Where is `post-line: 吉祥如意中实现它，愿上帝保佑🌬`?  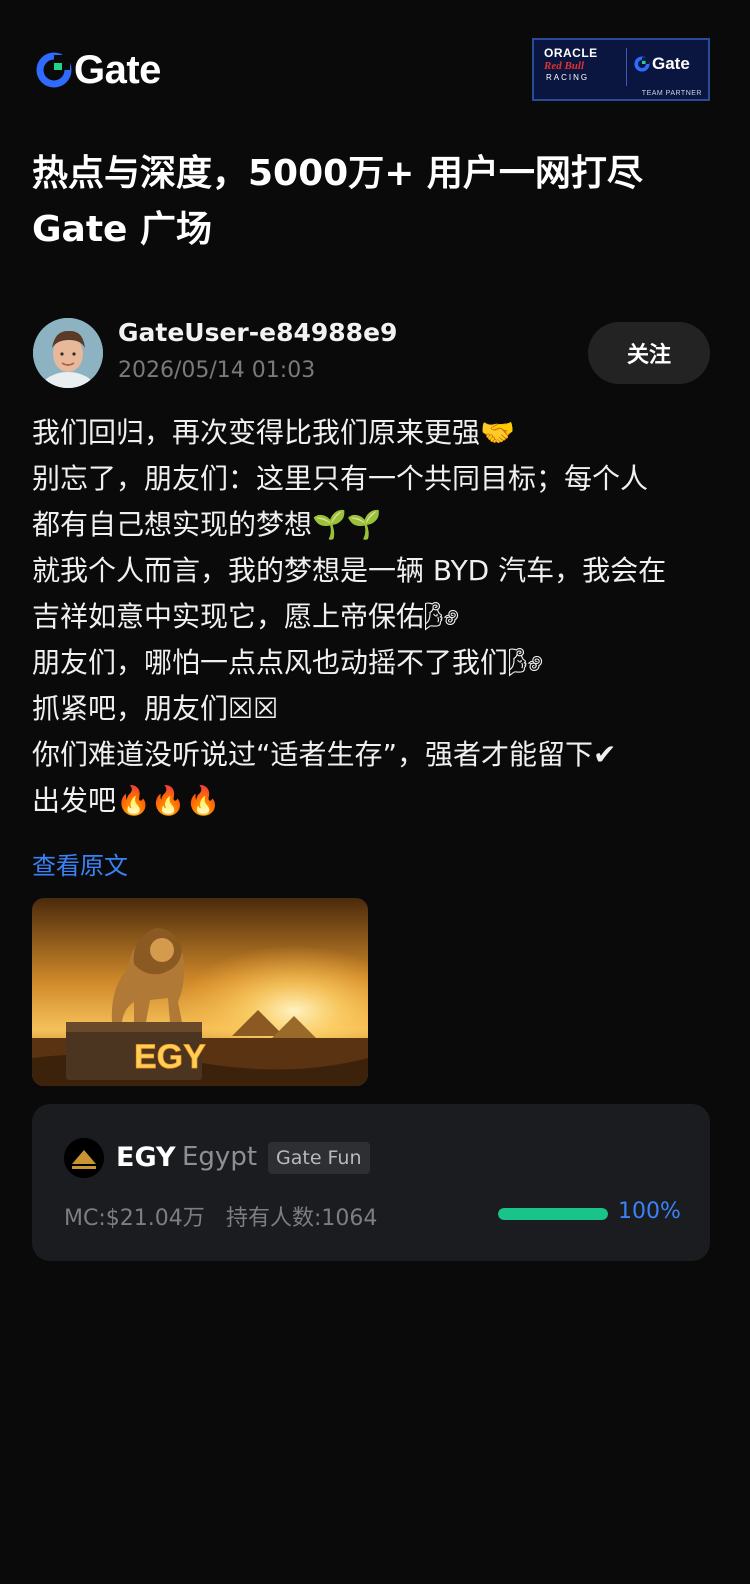 post-line: 吉祥如意中实现它，愿上帝保佑🌬 is located at coordinates (246, 616).